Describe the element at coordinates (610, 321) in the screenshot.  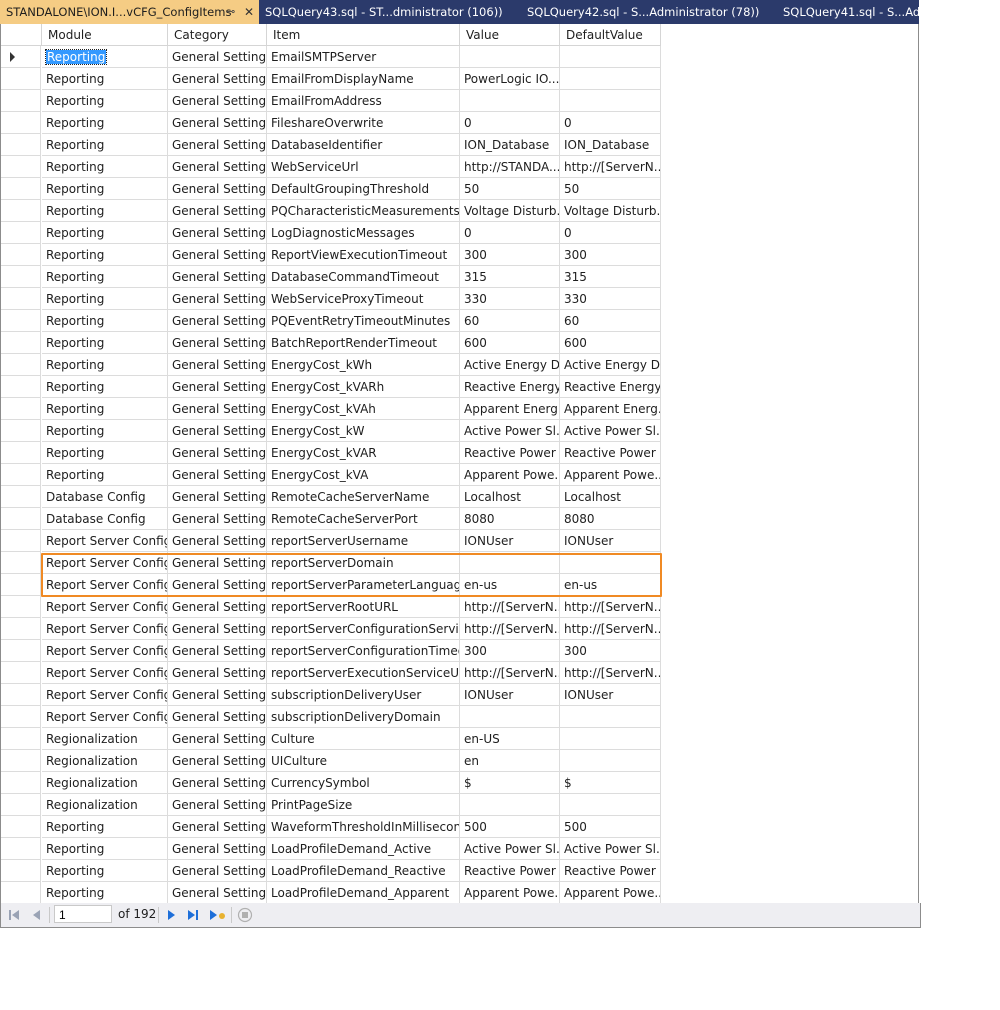
I see `defaultvalue-cell: 60` at that location.